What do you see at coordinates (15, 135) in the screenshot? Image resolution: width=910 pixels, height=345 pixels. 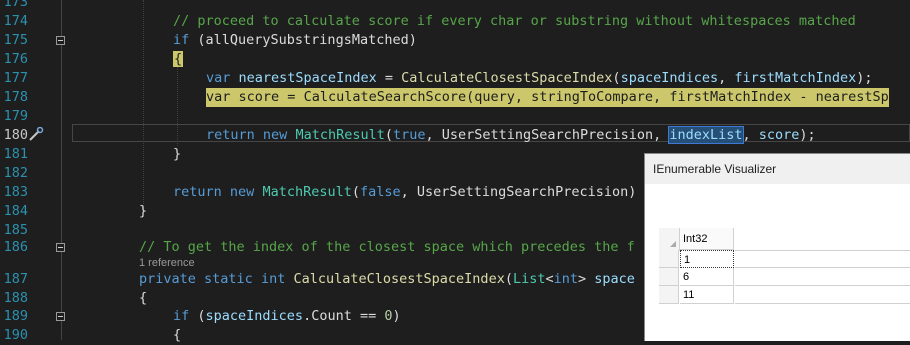 I see `line-number: 180` at bounding box center [15, 135].